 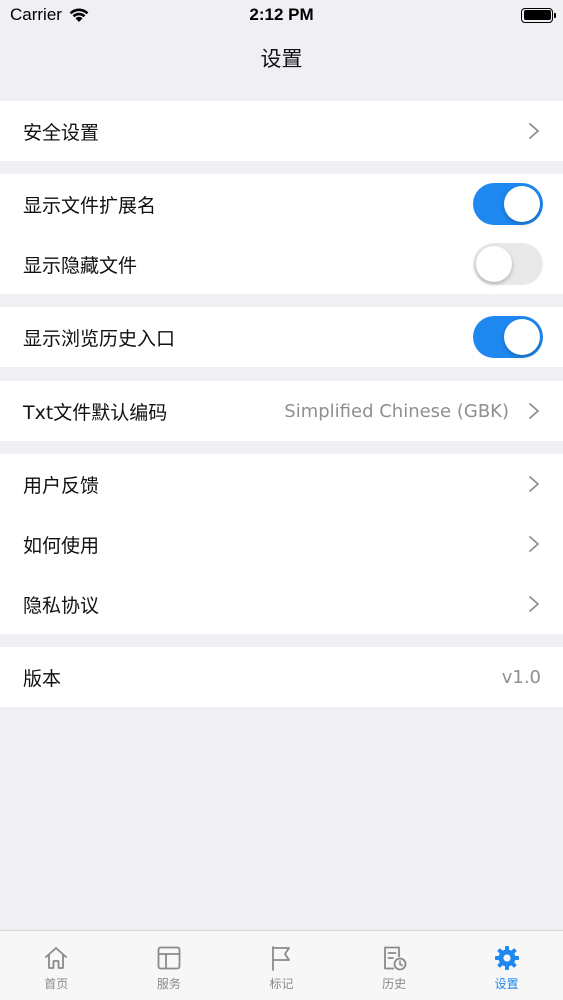 What do you see at coordinates (61, 485) in the screenshot?
I see `feedback-label: 用户反馈` at bounding box center [61, 485].